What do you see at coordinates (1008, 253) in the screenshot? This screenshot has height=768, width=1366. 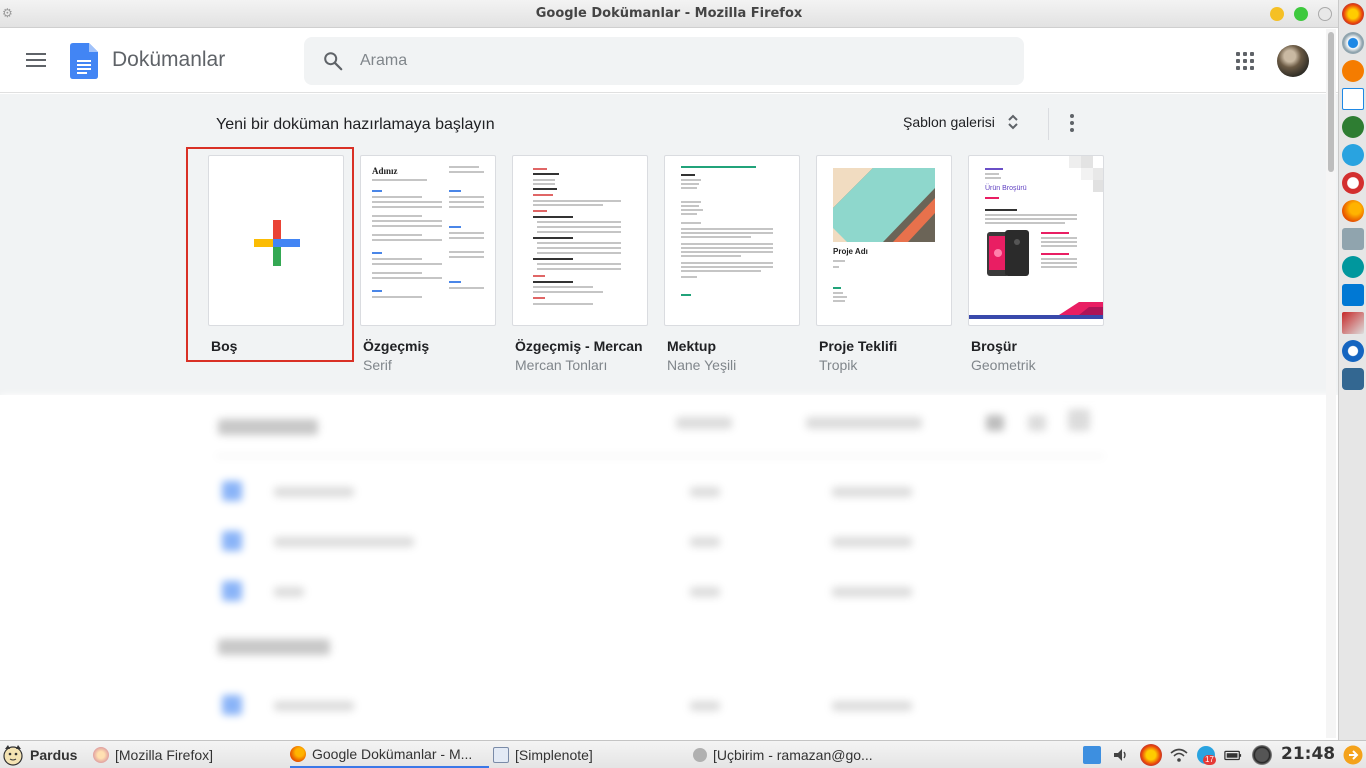 I see `phone-image` at bounding box center [1008, 253].